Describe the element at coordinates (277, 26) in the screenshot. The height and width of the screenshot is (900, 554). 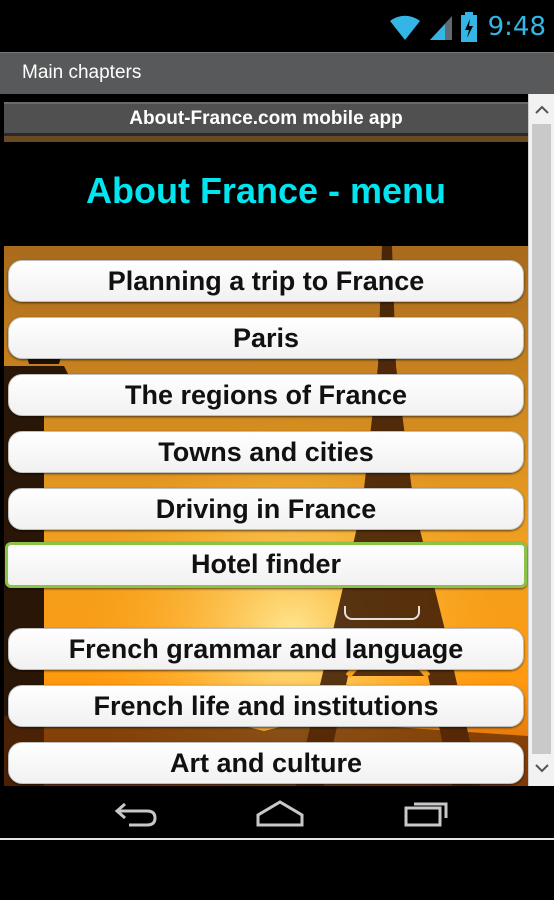
I see `status-bar: 9:48` at that location.